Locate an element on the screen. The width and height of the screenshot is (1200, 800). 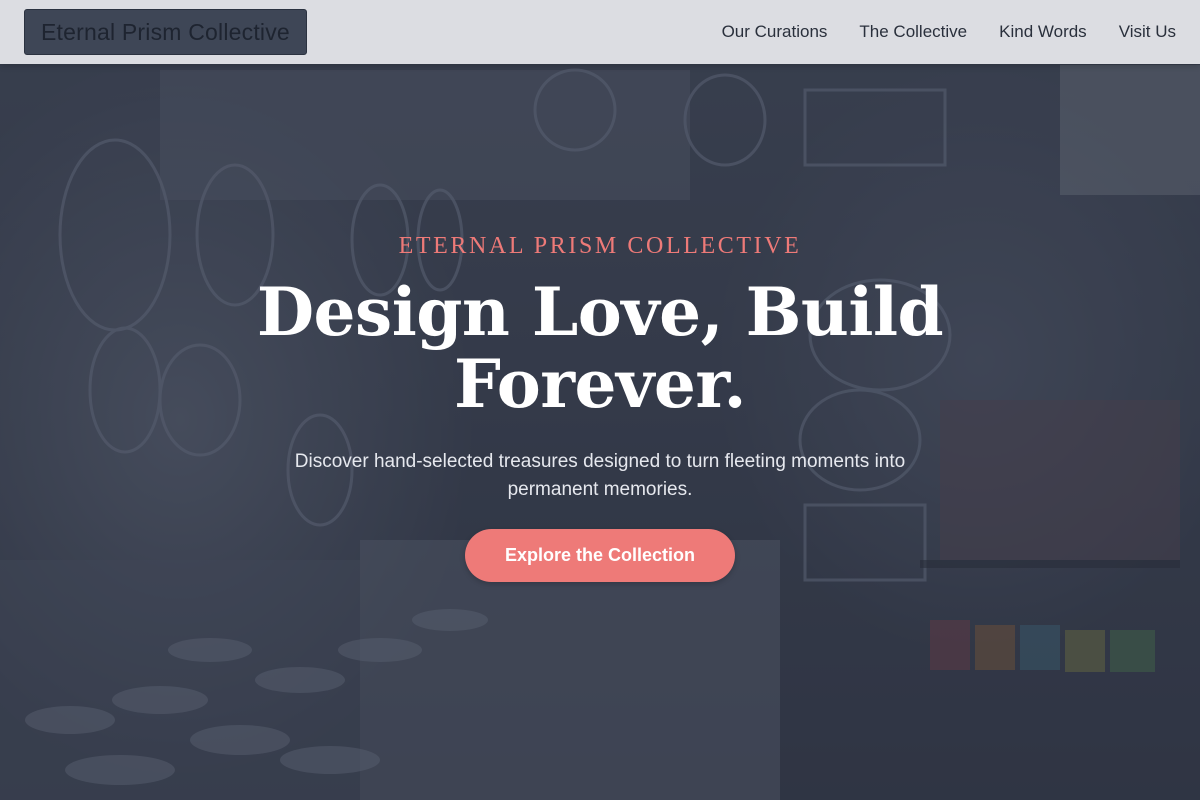
nav-item-kind-words: Kind Words is located at coordinates (1043, 32).